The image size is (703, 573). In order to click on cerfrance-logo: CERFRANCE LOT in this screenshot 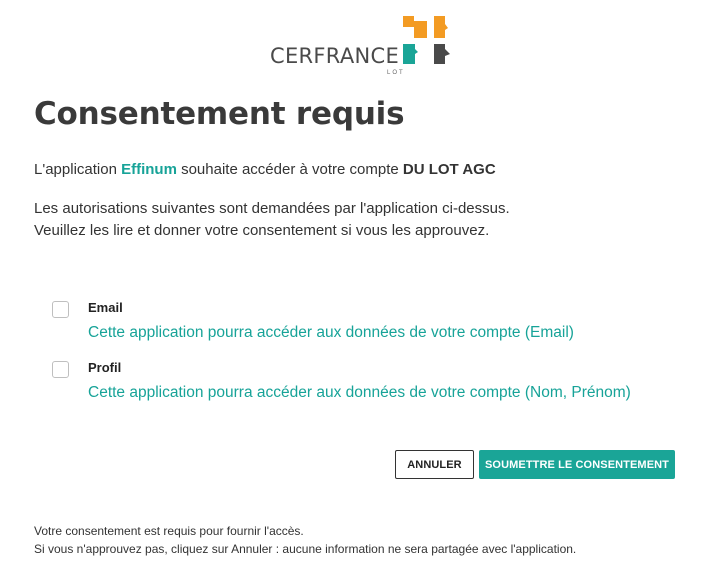, I will do `click(365, 47)`.